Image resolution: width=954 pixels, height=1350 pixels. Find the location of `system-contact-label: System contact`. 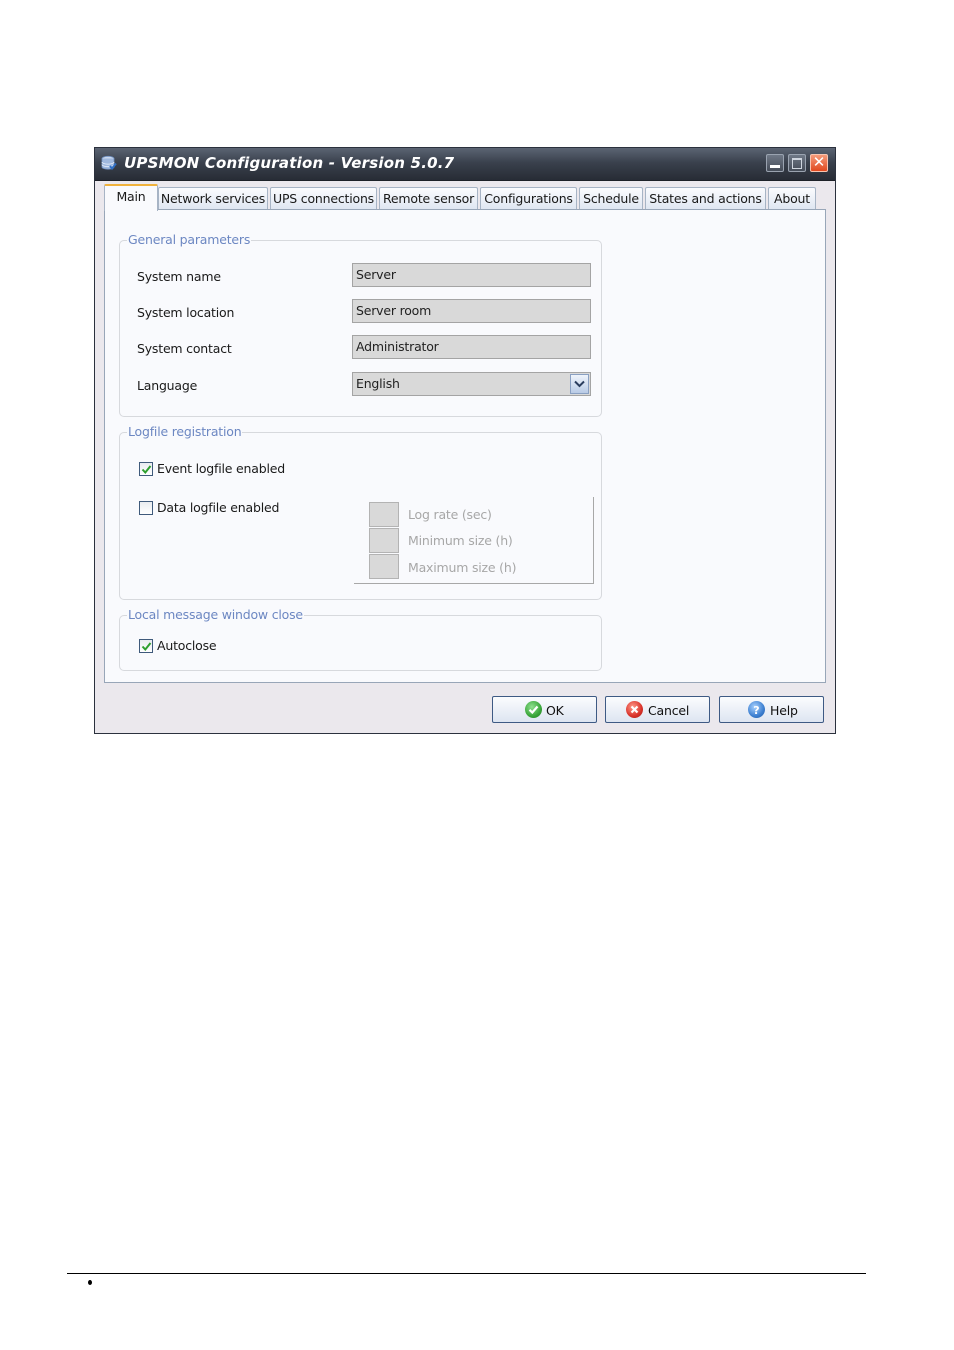

system-contact-label: System contact is located at coordinates (184, 348).